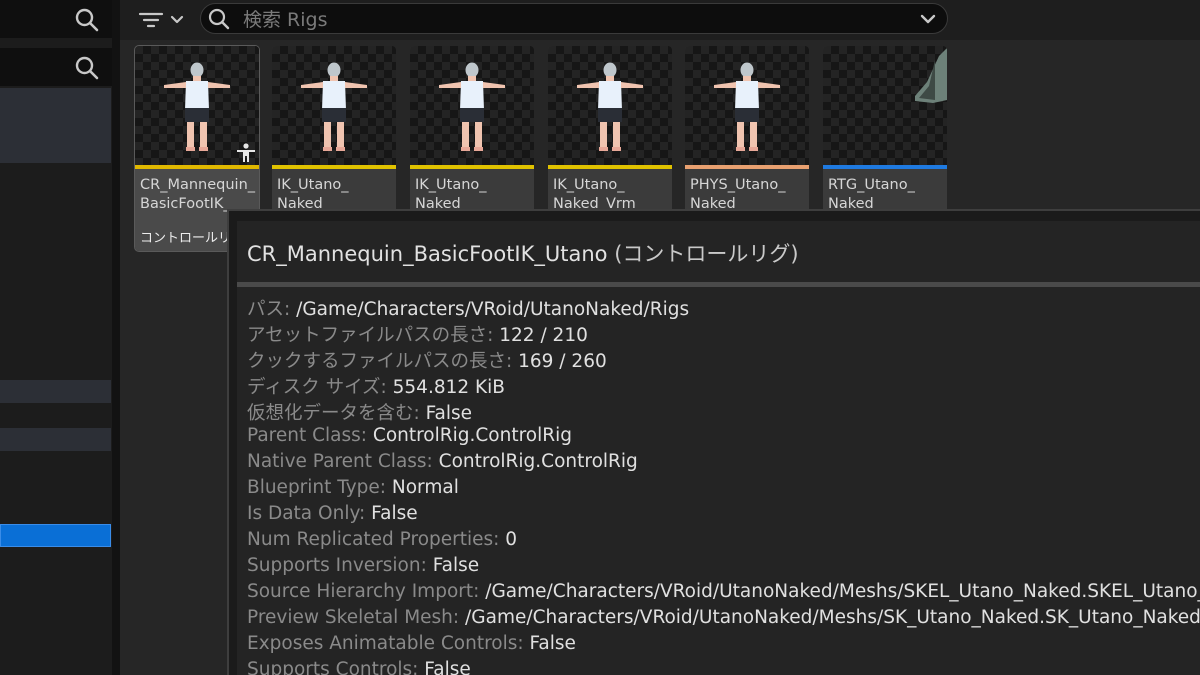 This screenshot has width=1200, height=675. What do you see at coordinates (151, 20) in the screenshot?
I see `filter-icon` at bounding box center [151, 20].